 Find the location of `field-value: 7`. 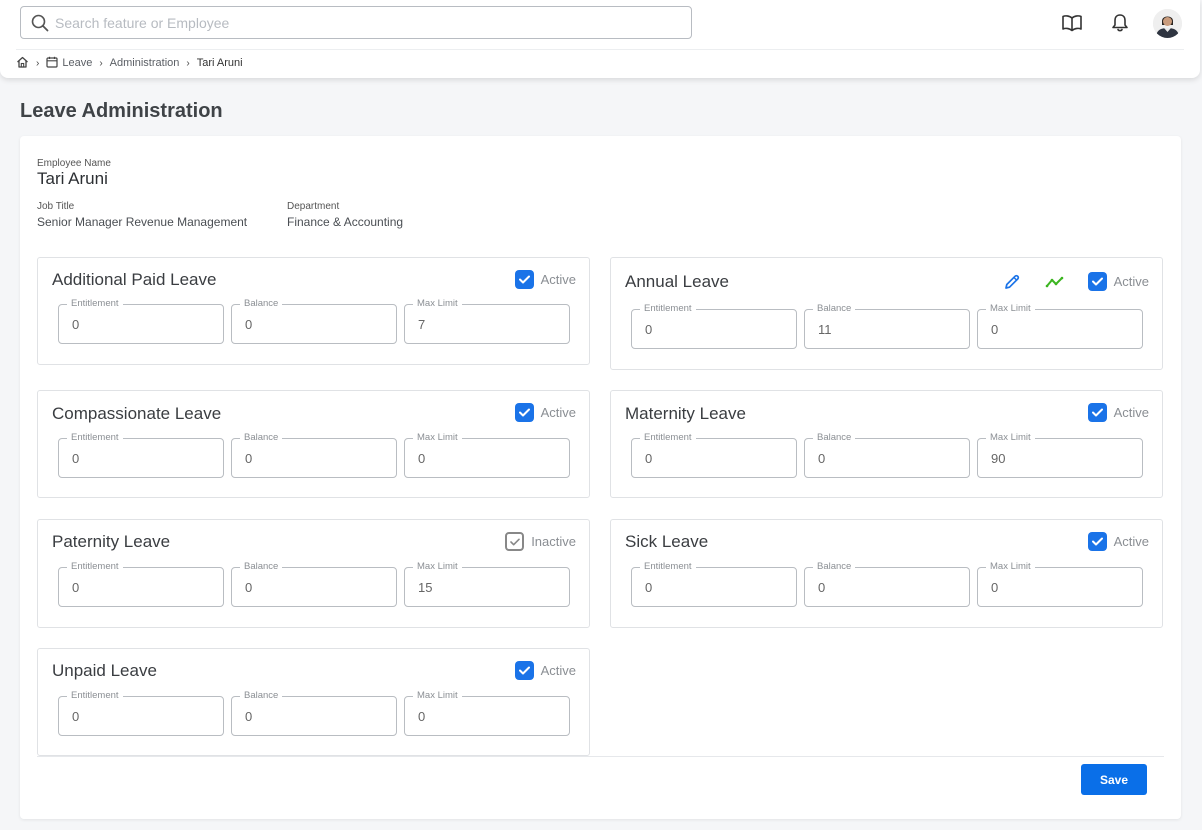

field-value: 7 is located at coordinates (422, 324).